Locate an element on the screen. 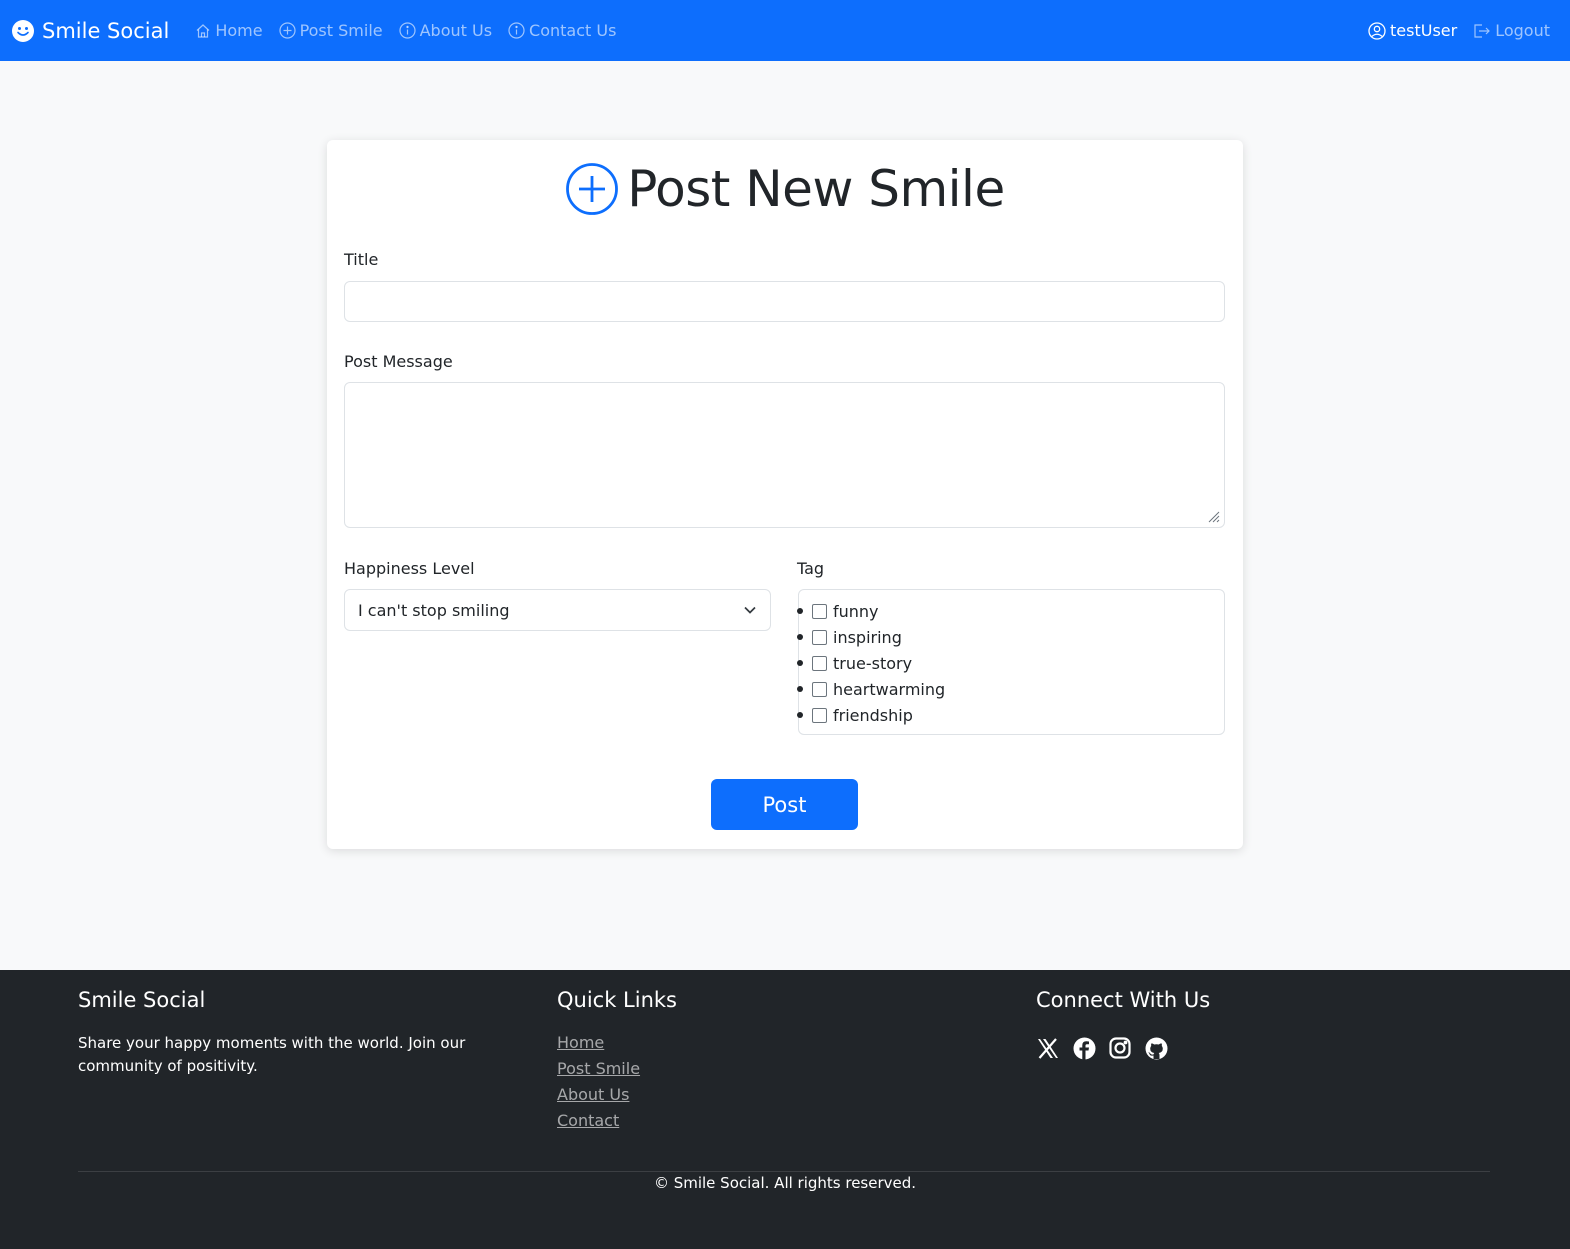  form-heading: Post New Smile is located at coordinates (785, 189).